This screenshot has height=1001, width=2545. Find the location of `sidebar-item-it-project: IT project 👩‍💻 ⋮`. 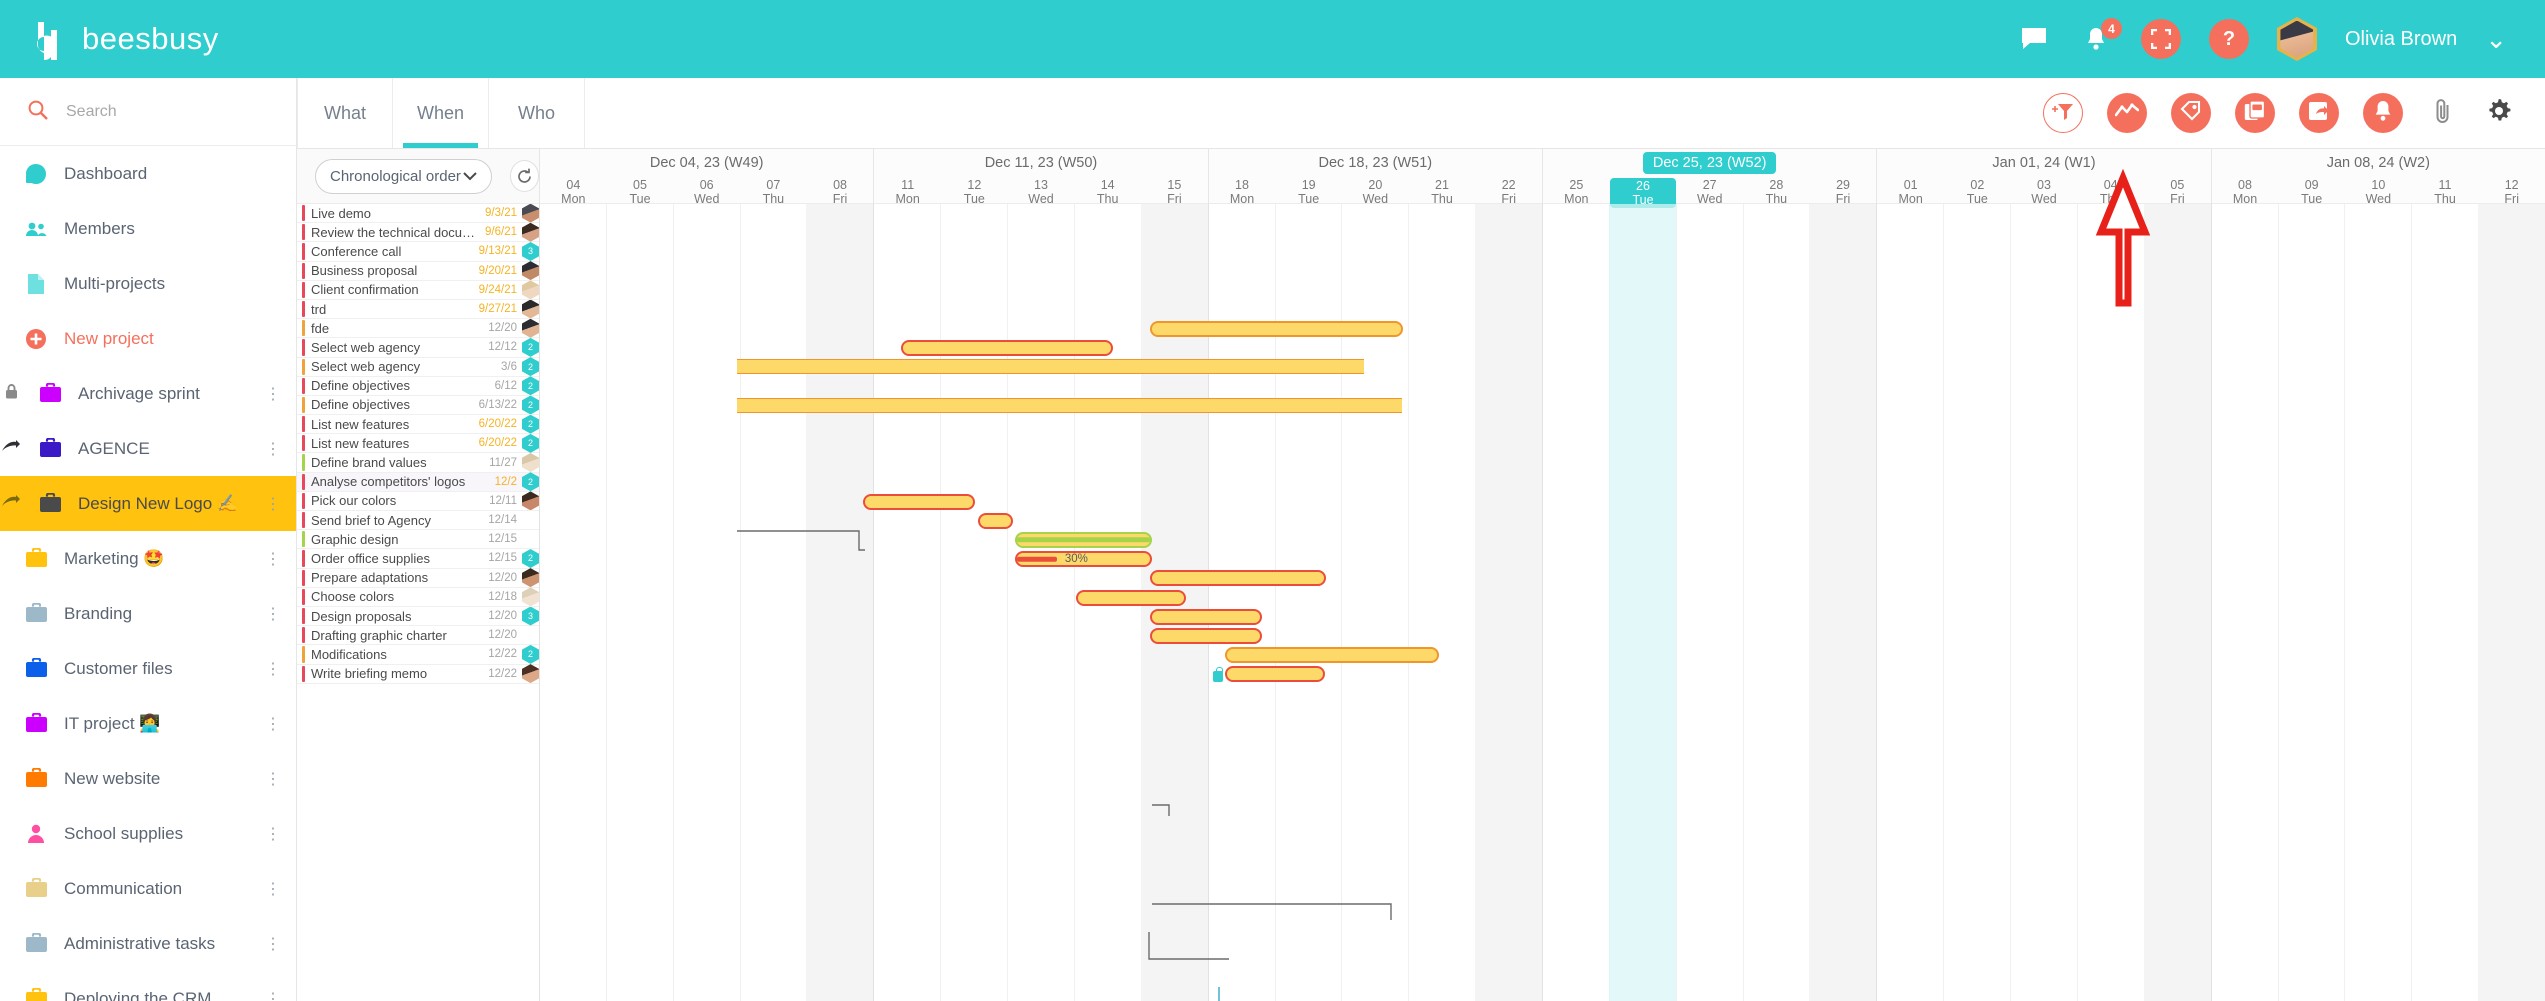

sidebar-item-it-project: IT project 👩‍💻 ⋮ is located at coordinates (148, 723).